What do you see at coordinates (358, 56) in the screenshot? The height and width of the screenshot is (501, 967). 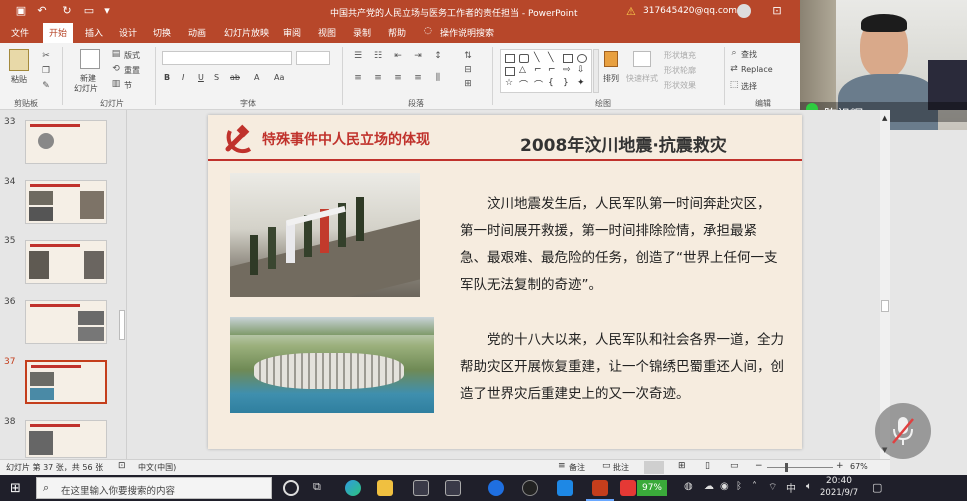 I see `bullets-icon: ☰` at bounding box center [358, 56].